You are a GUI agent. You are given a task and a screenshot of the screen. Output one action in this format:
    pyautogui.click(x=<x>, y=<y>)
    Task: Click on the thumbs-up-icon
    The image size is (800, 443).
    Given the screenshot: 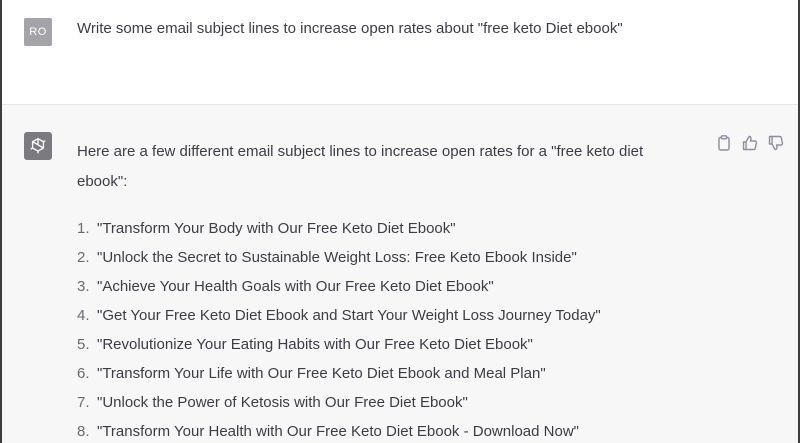 What is the action you would take?
    pyautogui.click(x=750, y=143)
    